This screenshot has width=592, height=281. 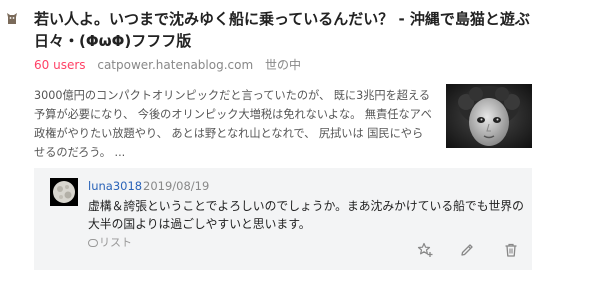 I want to click on entry-meta: 60 users catpower.hatenablog.com 世の中, so click(x=167, y=65).